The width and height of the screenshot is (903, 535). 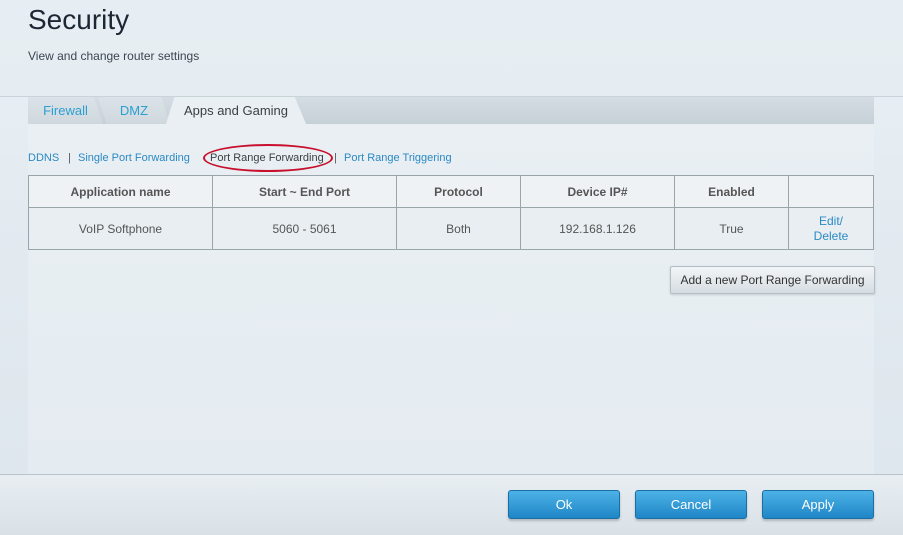 I want to click on delete-link: Delete, so click(x=831, y=236).